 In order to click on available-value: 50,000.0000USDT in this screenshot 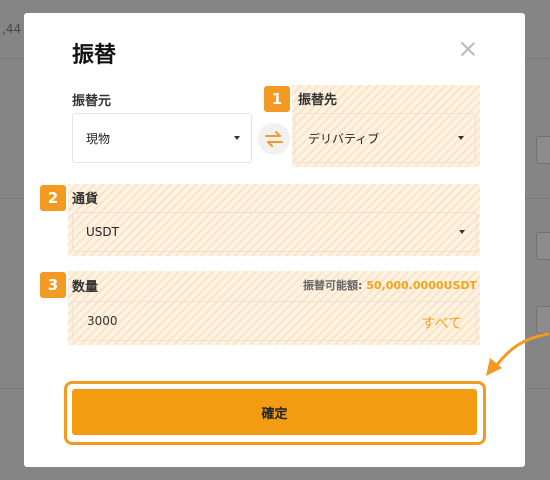, I will do `click(421, 285)`.